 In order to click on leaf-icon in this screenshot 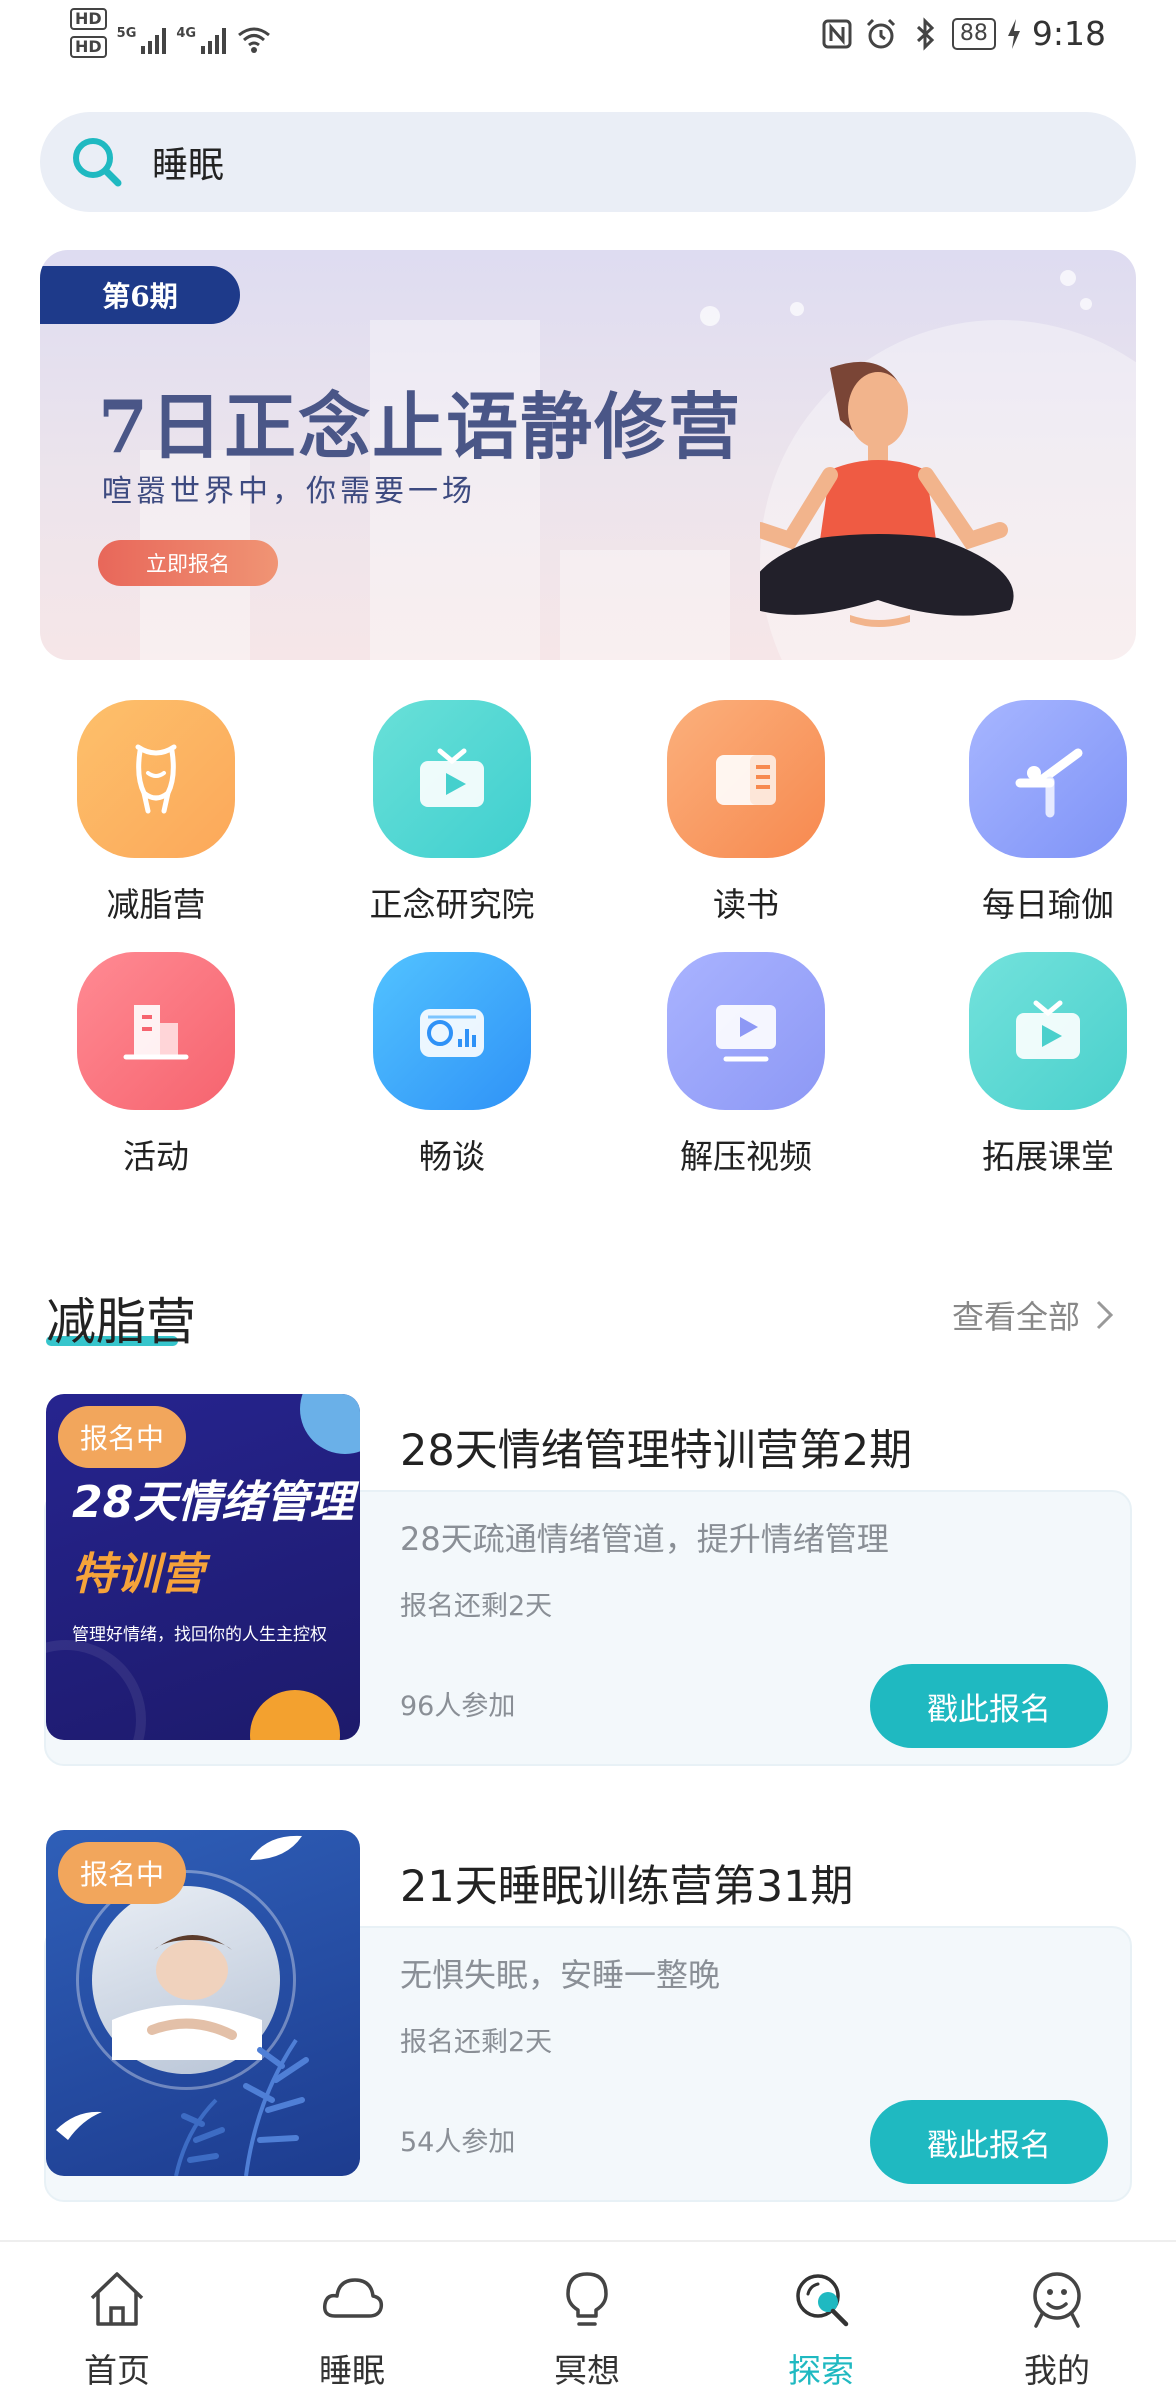, I will do `click(276, 1847)`.